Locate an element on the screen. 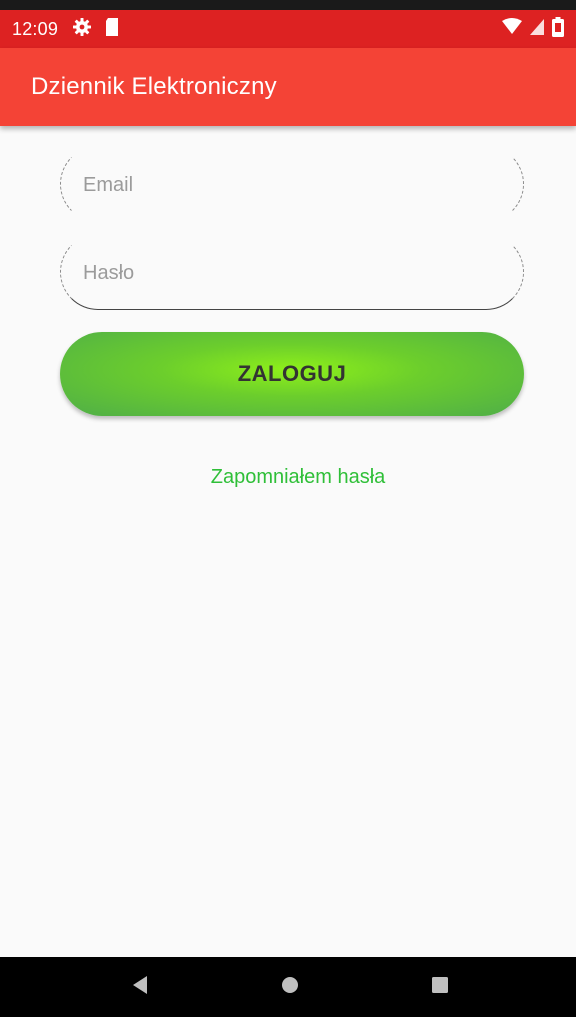 This screenshot has height=1017, width=576. recents-button is located at coordinates (440, 987).